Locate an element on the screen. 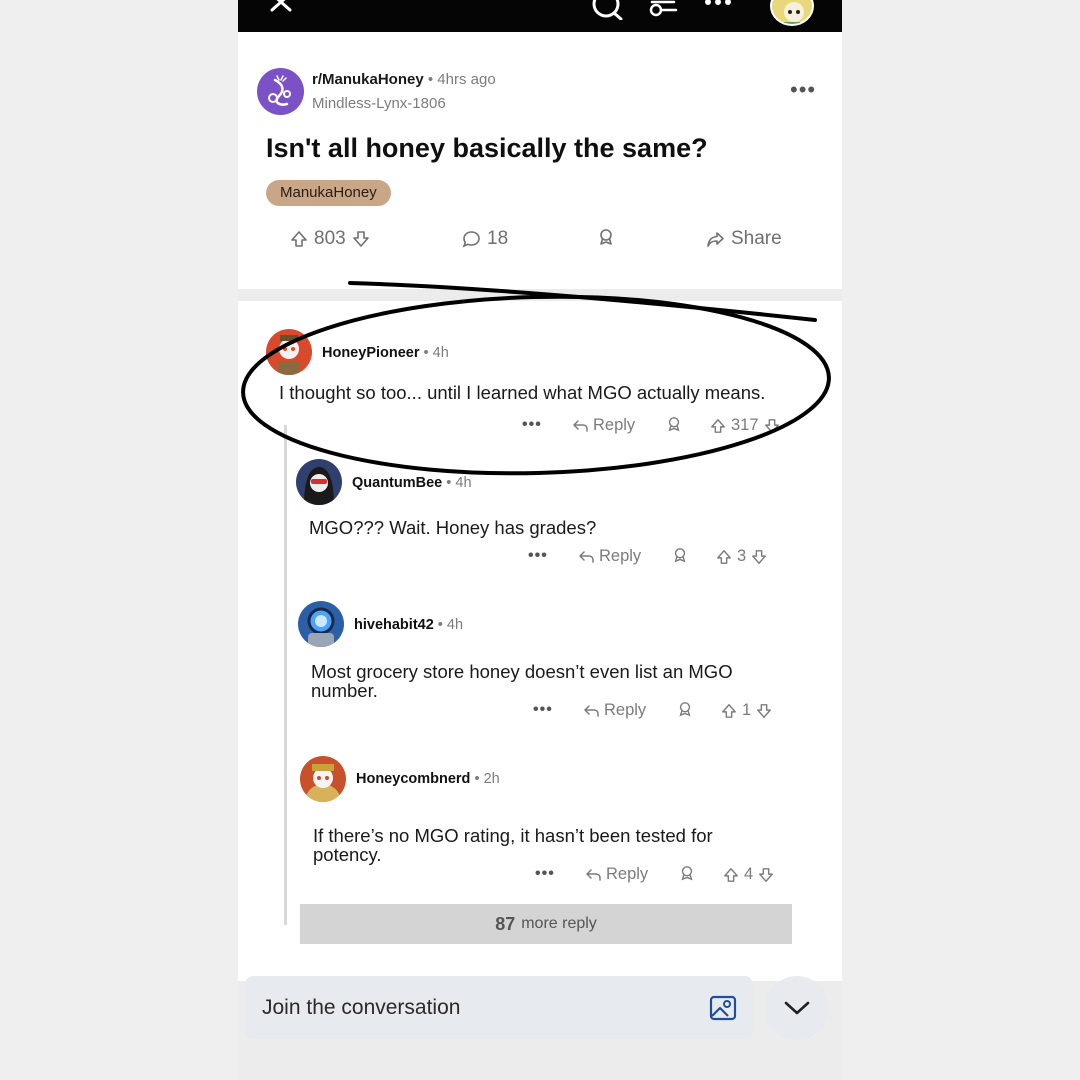 This screenshot has width=1080, height=1080. close-icon is located at coordinates (283, 9).